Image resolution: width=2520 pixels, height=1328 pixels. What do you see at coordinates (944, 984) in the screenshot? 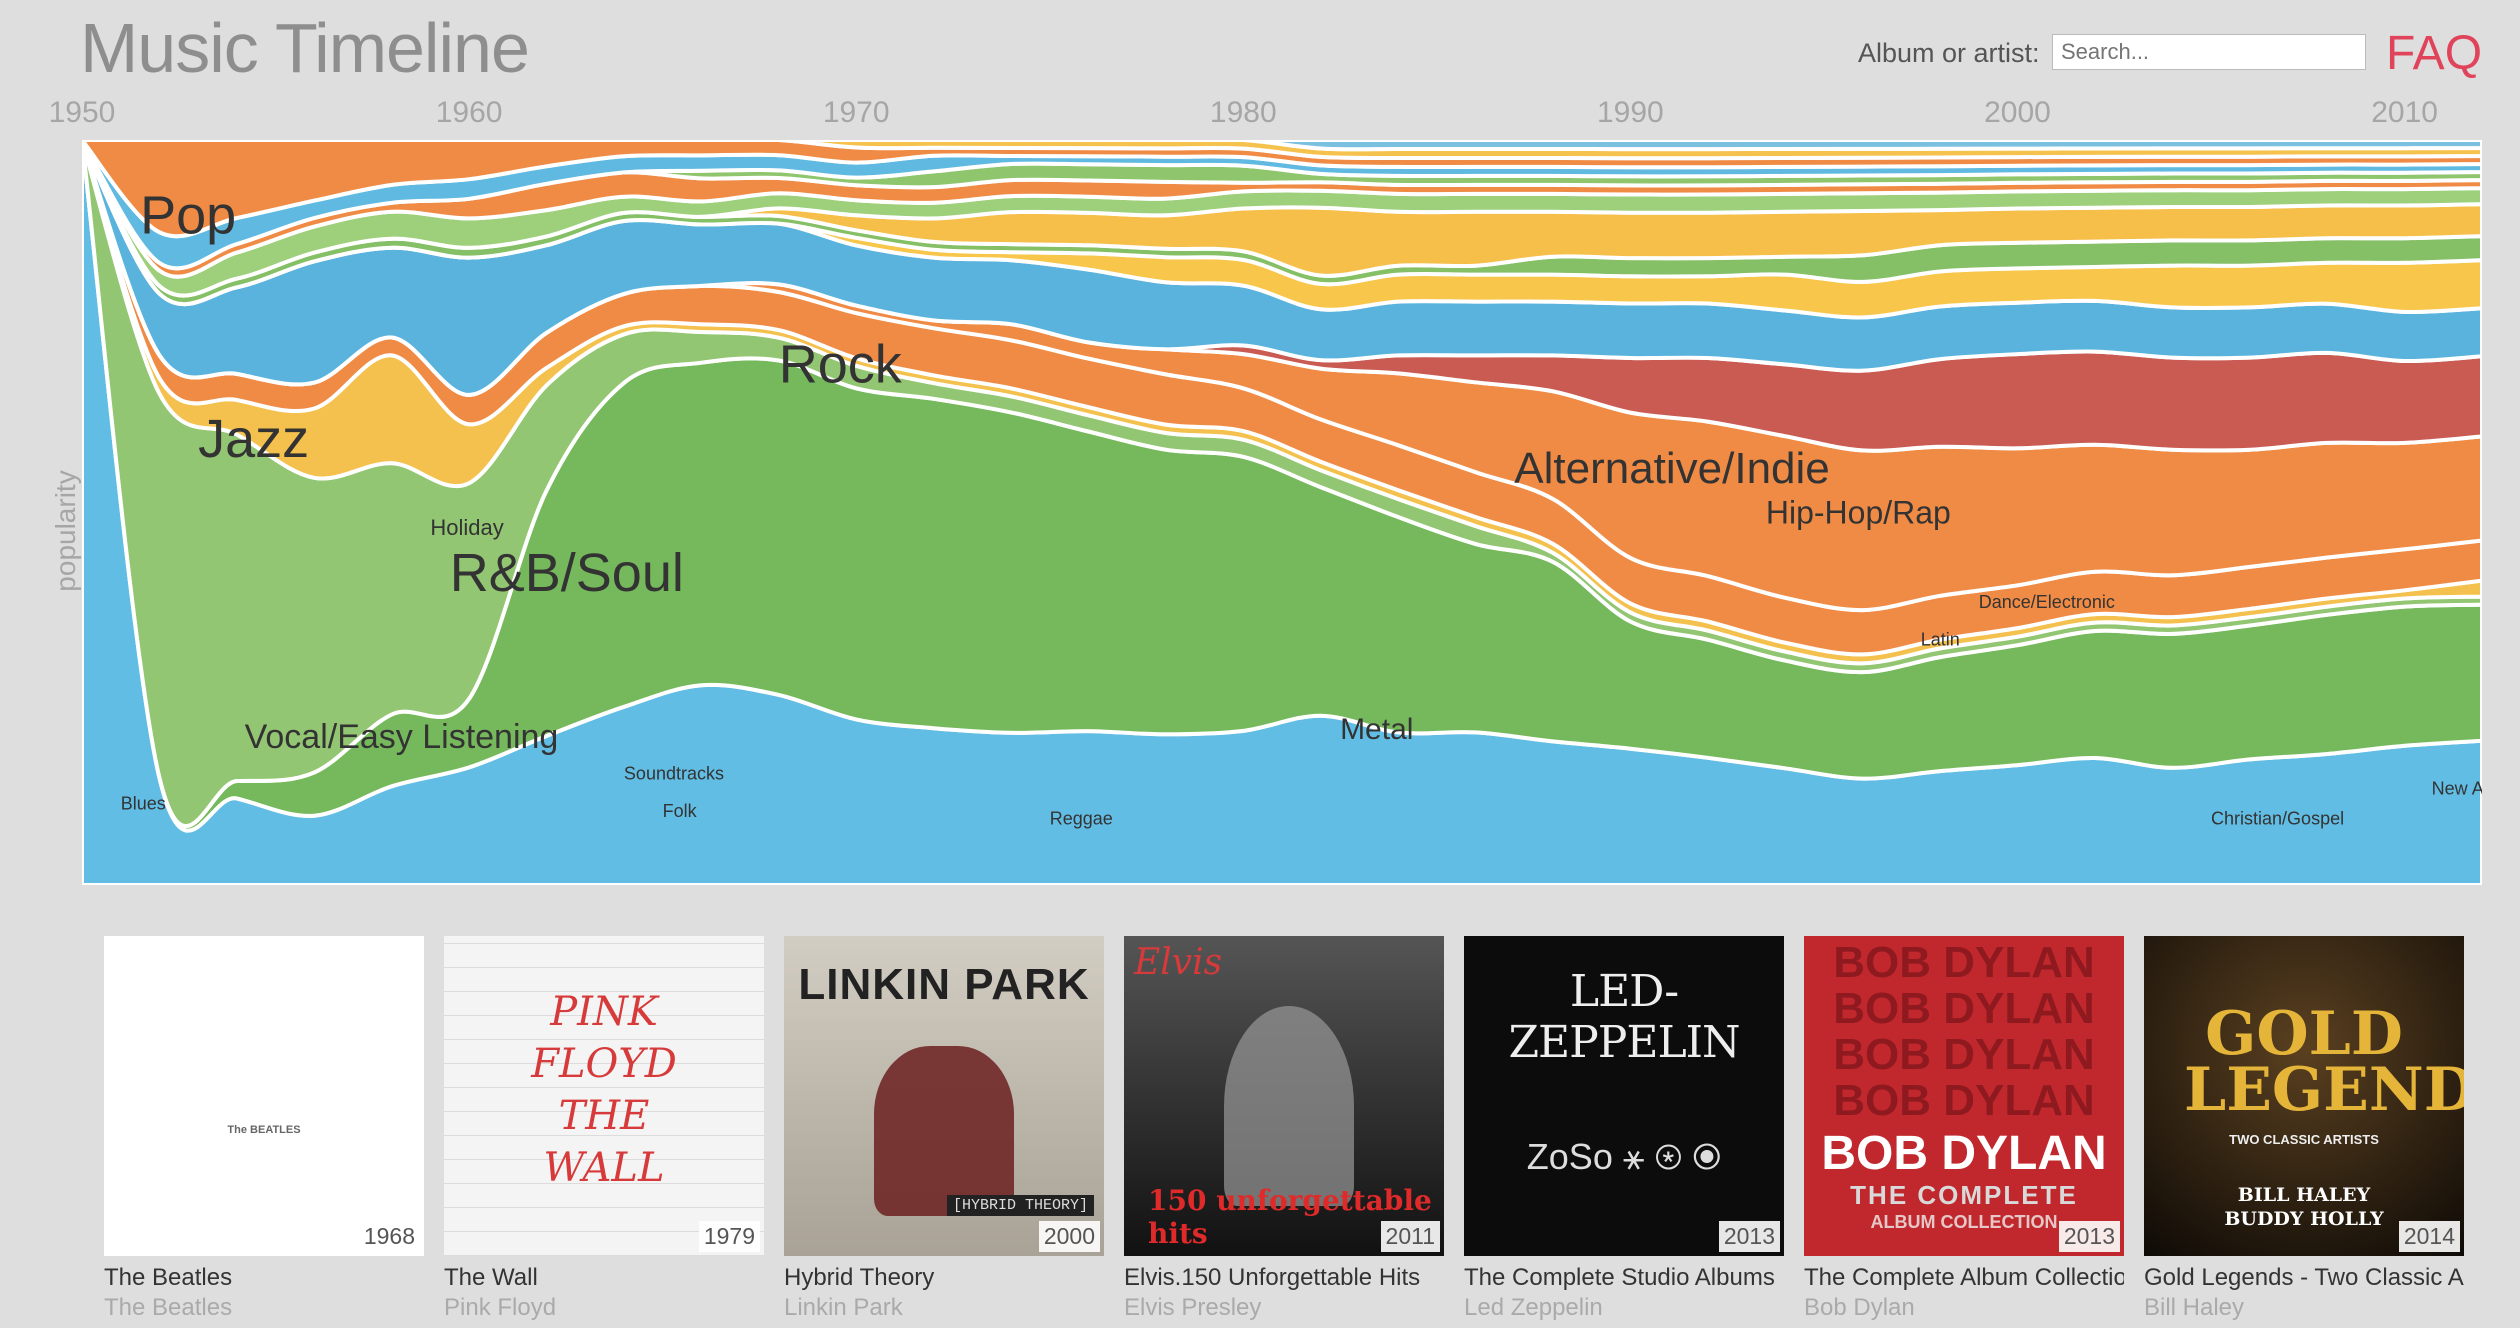
I see `cover-text: LINKIN PARK` at bounding box center [944, 984].